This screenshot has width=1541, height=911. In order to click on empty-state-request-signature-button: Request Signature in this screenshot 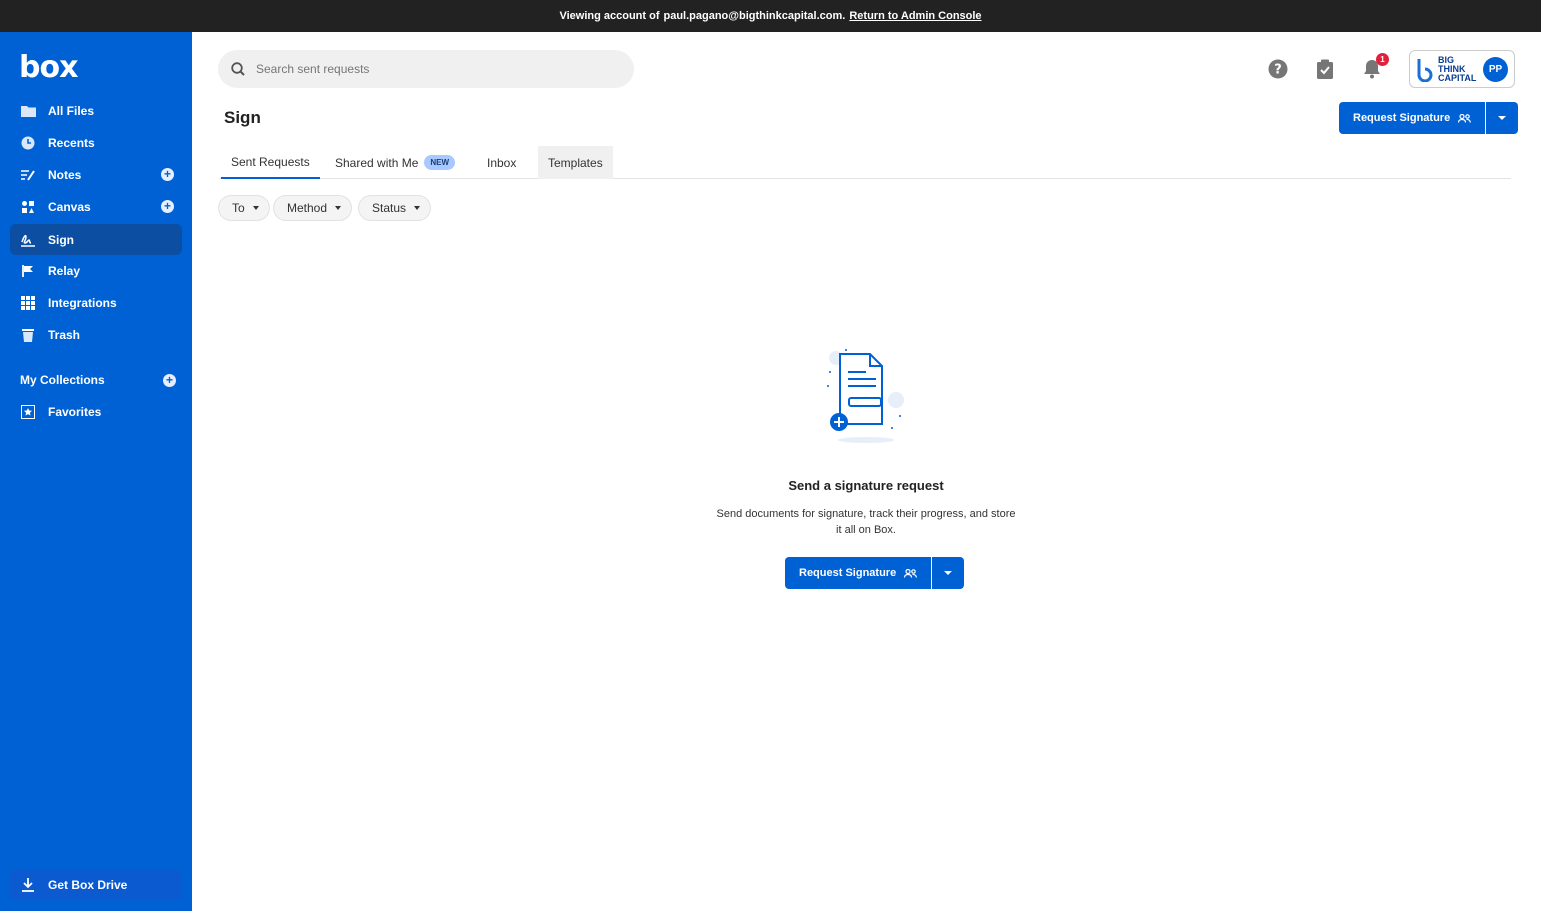, I will do `click(858, 573)`.